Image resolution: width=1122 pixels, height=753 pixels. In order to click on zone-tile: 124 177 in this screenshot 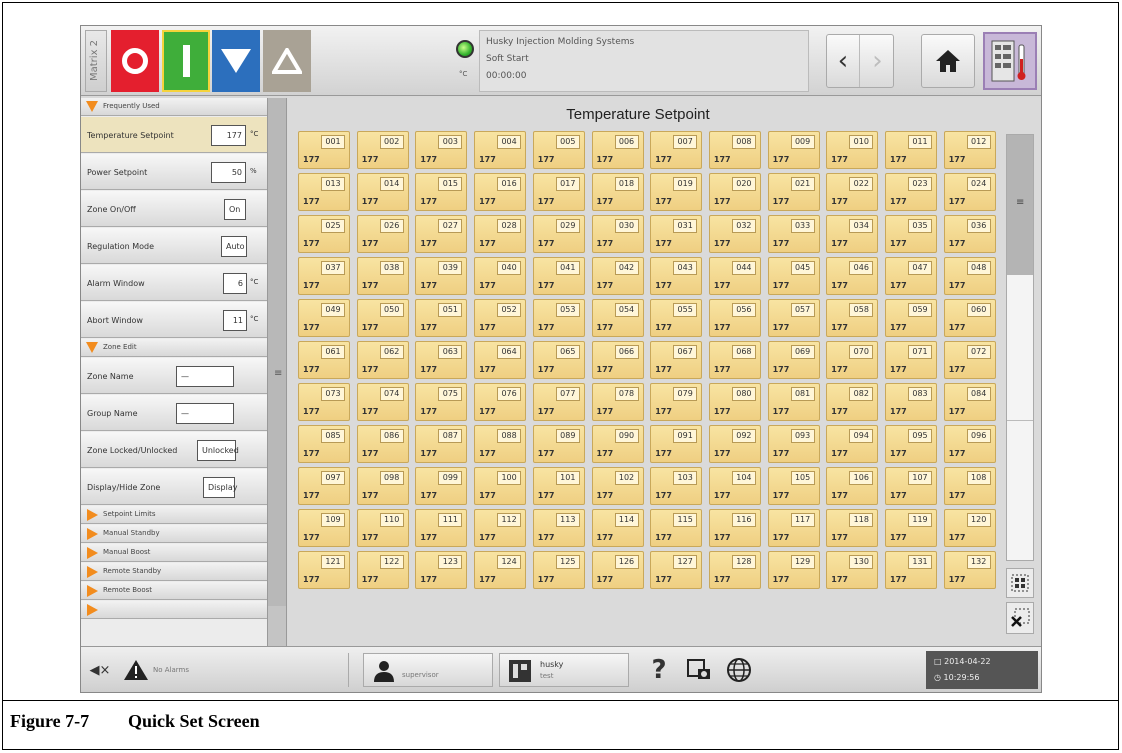, I will do `click(500, 570)`.